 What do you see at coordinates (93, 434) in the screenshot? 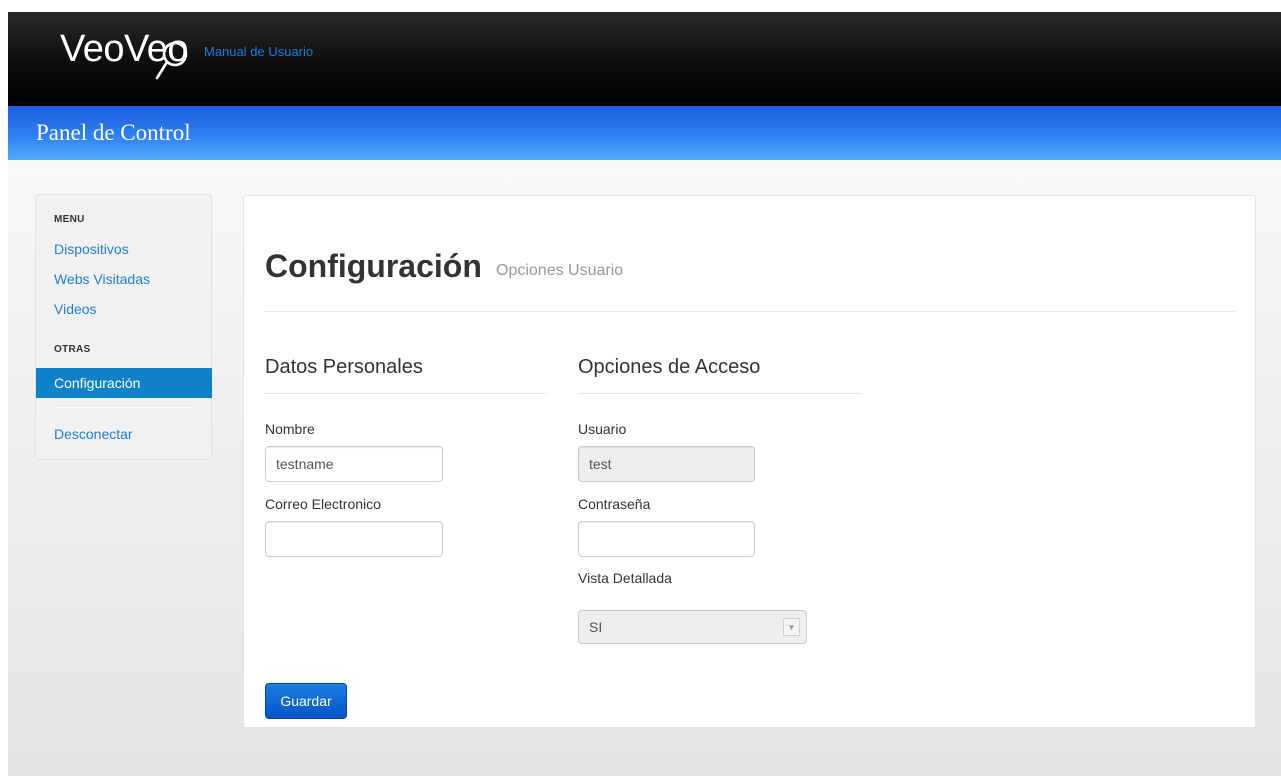
I see `sidebar-item-desconectar: Desconectar` at bounding box center [93, 434].